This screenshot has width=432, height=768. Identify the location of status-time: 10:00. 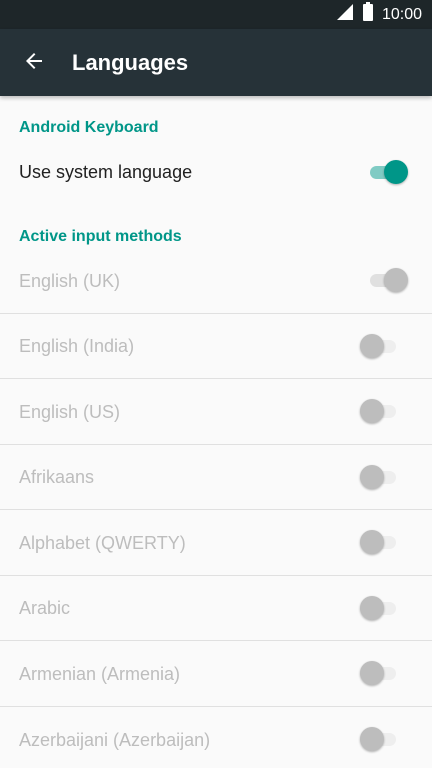
(401, 14).